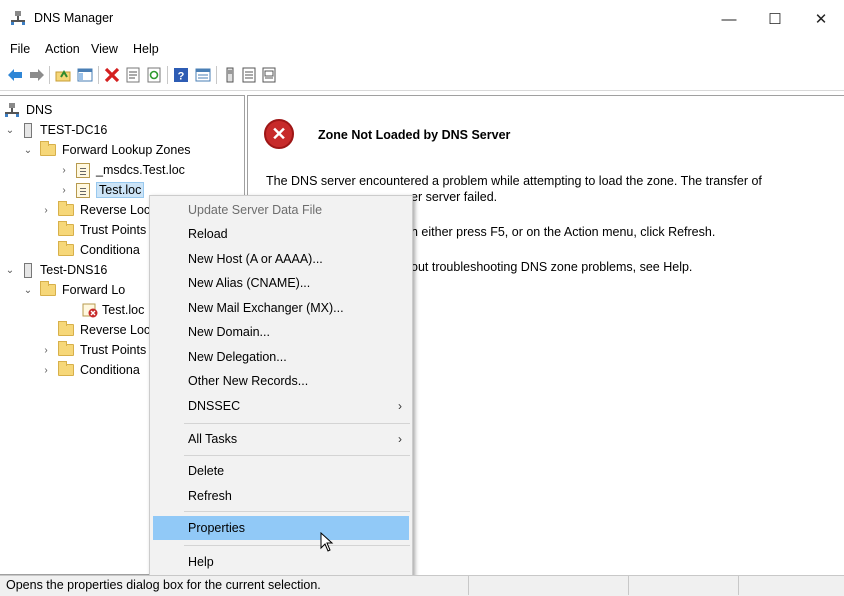 The image size is (844, 596). I want to click on tree-item-server-test-dc16: ⌄ TEST-DC16, so click(122, 130).